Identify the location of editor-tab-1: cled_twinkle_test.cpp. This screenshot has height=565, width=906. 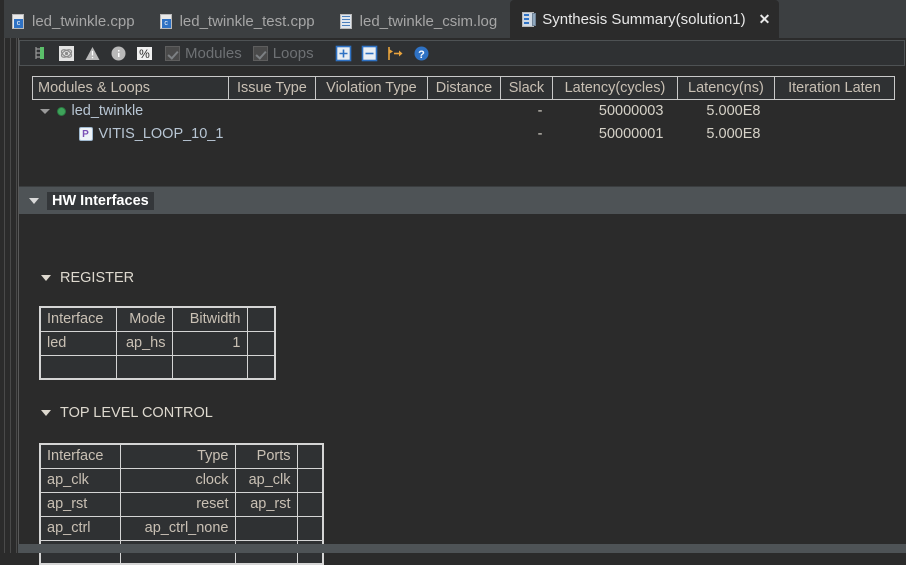
(238, 21).